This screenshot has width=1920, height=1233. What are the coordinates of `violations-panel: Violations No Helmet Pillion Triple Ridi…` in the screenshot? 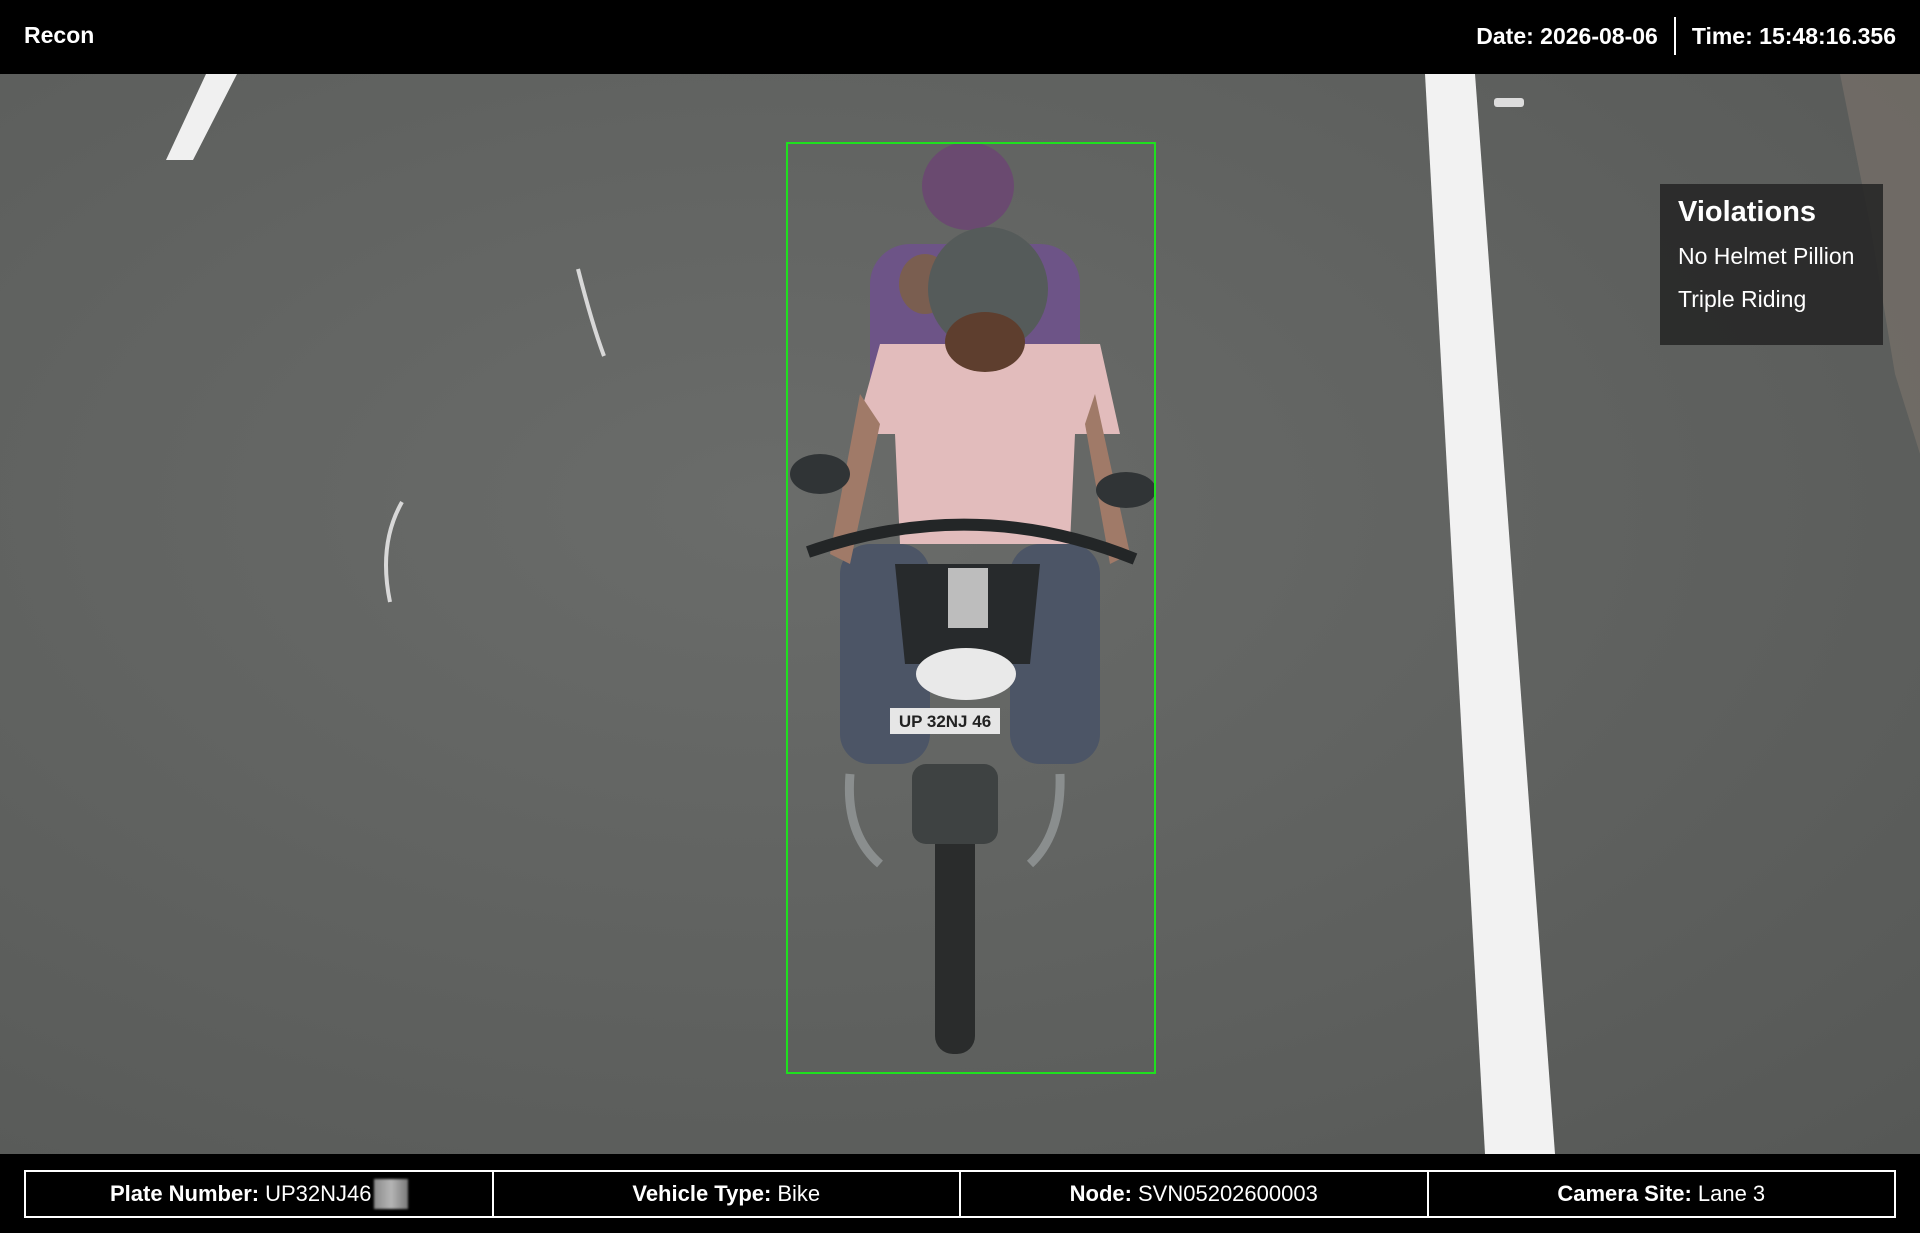 It's located at (1771, 264).